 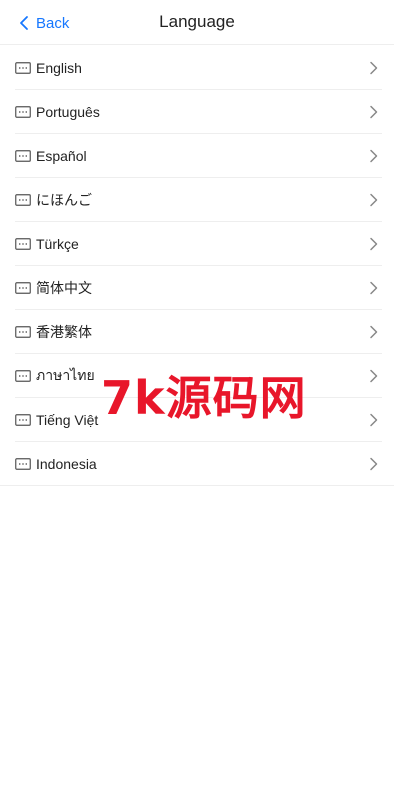 I want to click on language-label: 香港繁体, so click(x=64, y=331).